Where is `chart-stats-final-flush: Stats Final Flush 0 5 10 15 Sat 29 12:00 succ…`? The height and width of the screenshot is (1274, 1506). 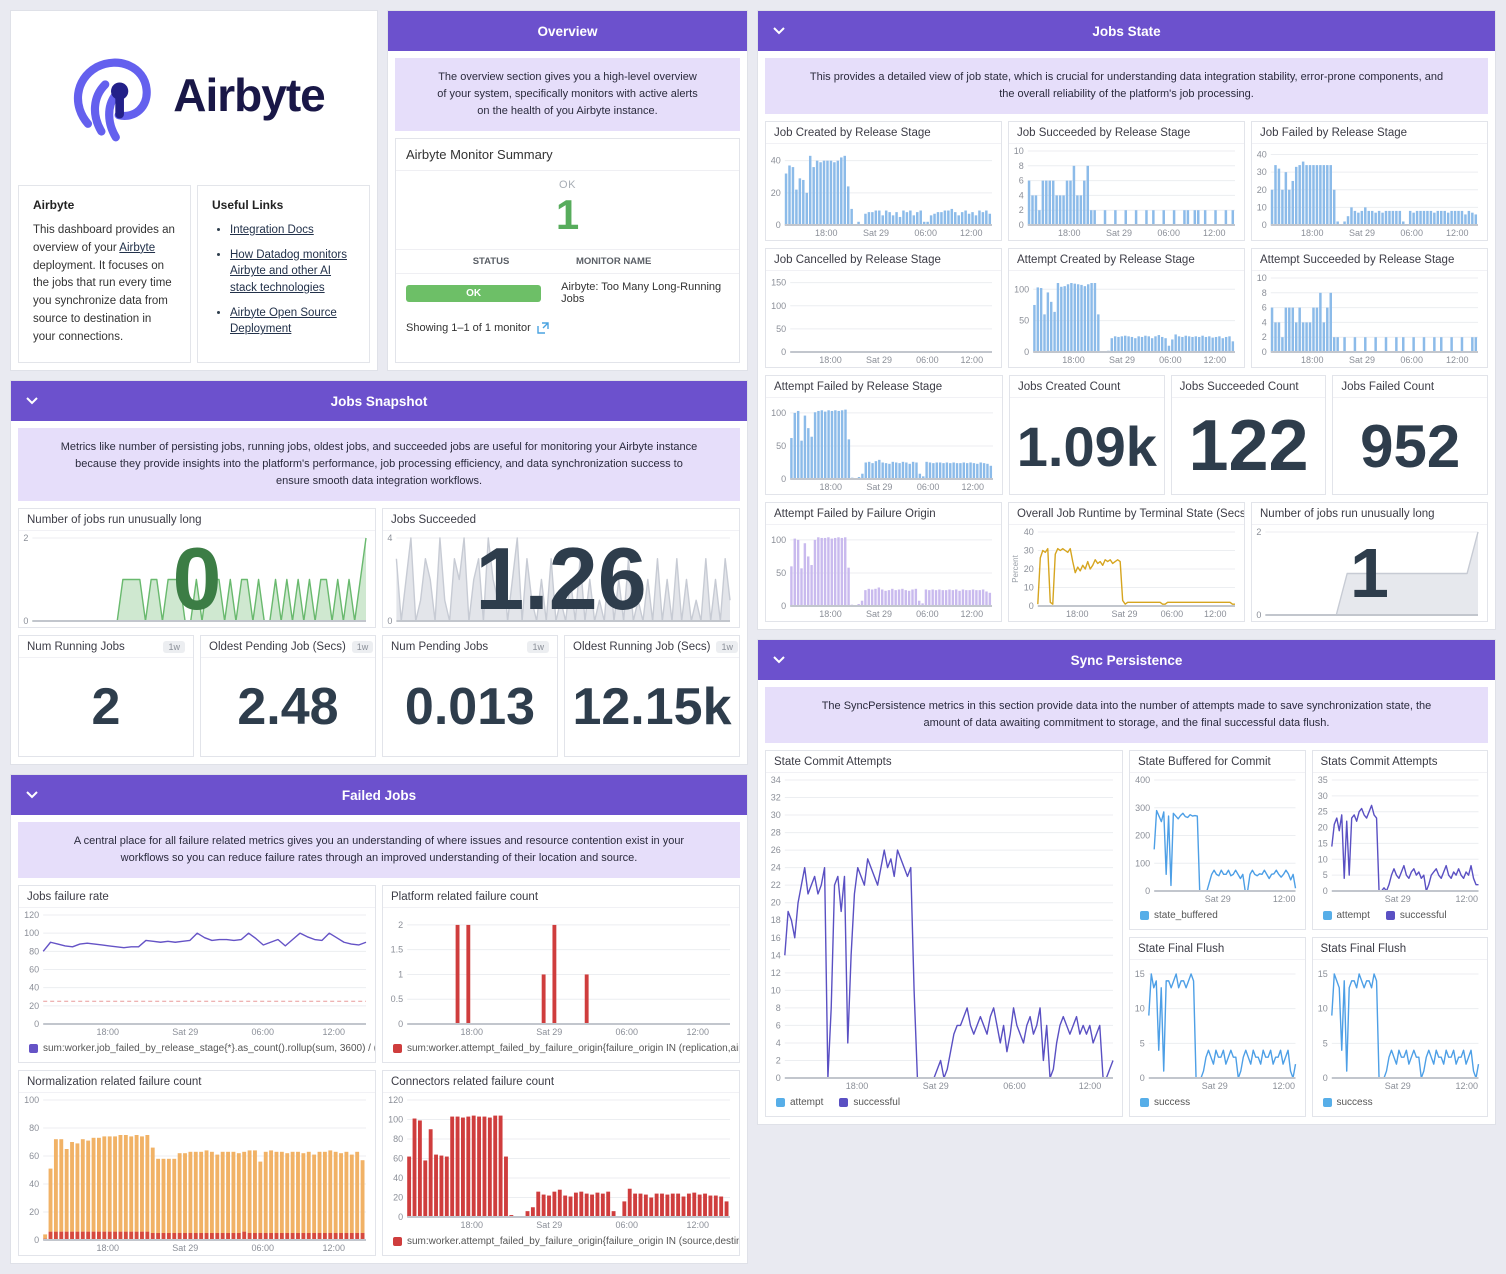 chart-stats-final-flush: Stats Final Flush 0 5 10 15 Sat 29 12:00 succ… is located at coordinates (1399, 1027).